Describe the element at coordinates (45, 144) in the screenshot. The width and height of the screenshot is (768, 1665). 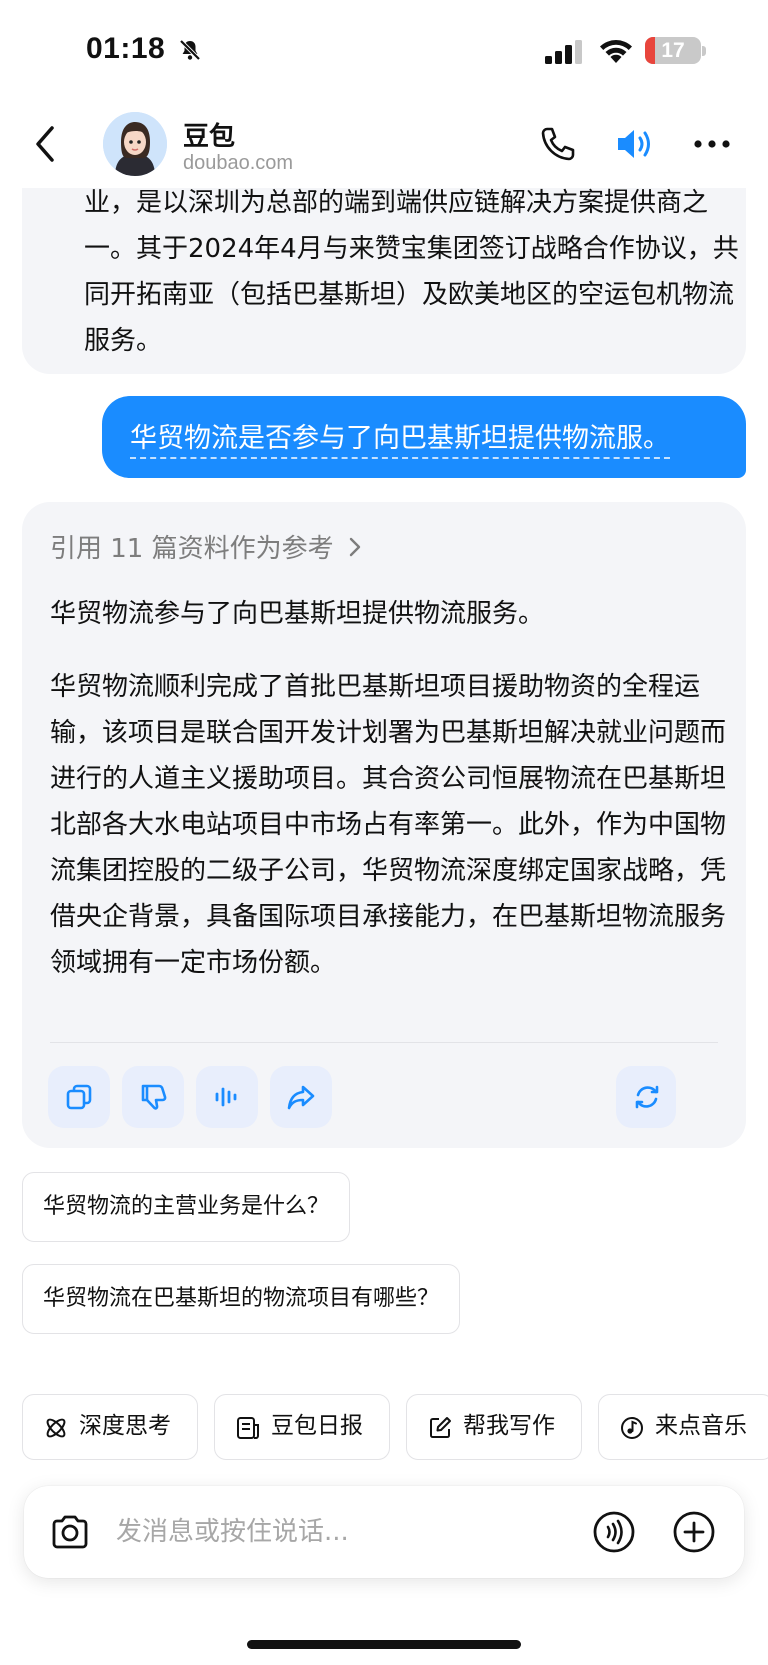
I see `back-icon` at that location.